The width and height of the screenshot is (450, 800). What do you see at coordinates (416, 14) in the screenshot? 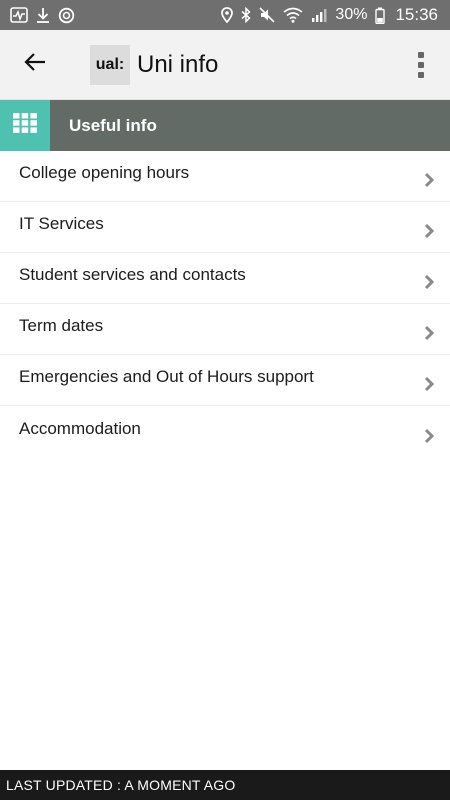
I see `clock: 15:36` at bounding box center [416, 14].